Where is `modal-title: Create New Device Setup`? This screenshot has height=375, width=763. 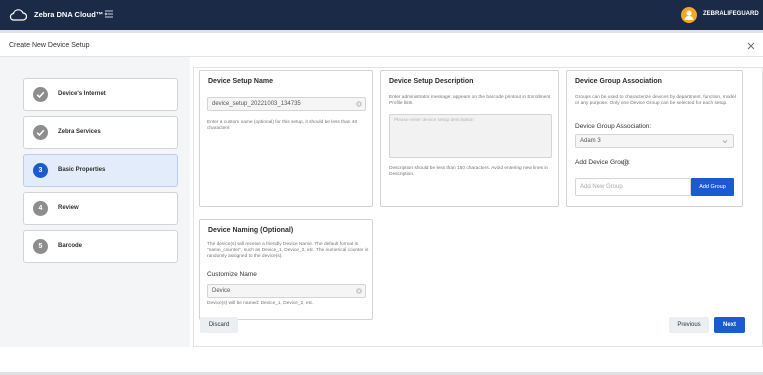 modal-title: Create New Device Setup is located at coordinates (49, 45).